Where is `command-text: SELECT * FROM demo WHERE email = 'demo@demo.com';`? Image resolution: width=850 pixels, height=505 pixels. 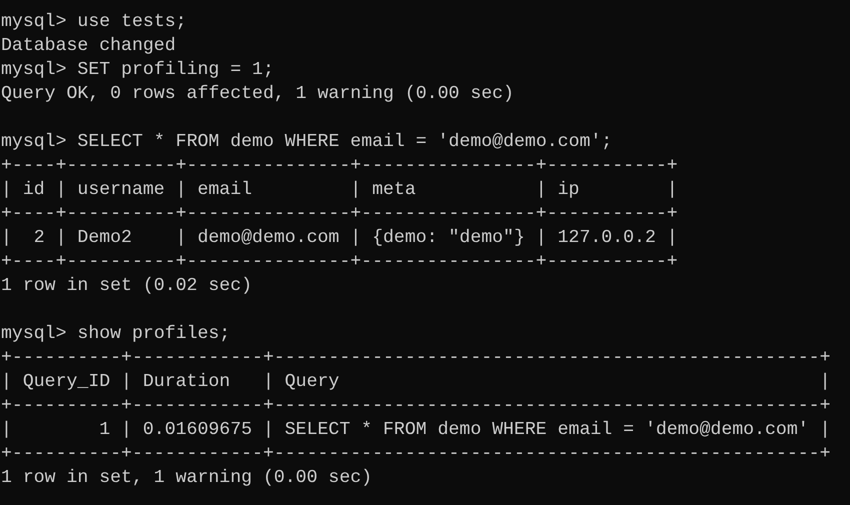
command-text: SELECT * FROM demo WHERE email = 'demo@demo.com'; is located at coordinates (344, 142).